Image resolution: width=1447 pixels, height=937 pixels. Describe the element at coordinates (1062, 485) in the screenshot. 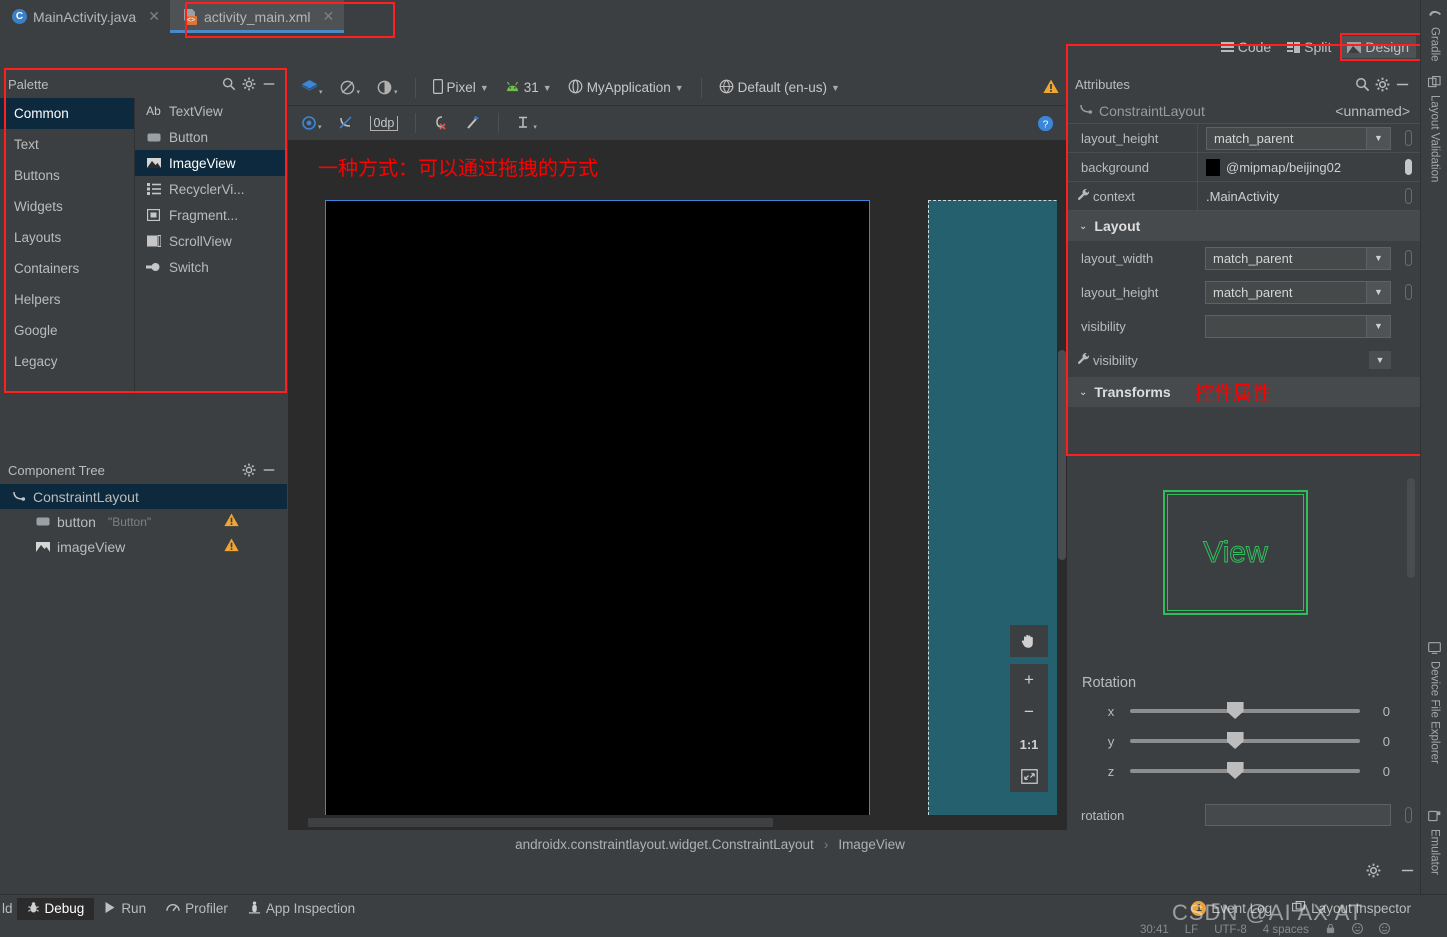

I see `canvas-vertical-scrollbar` at that location.